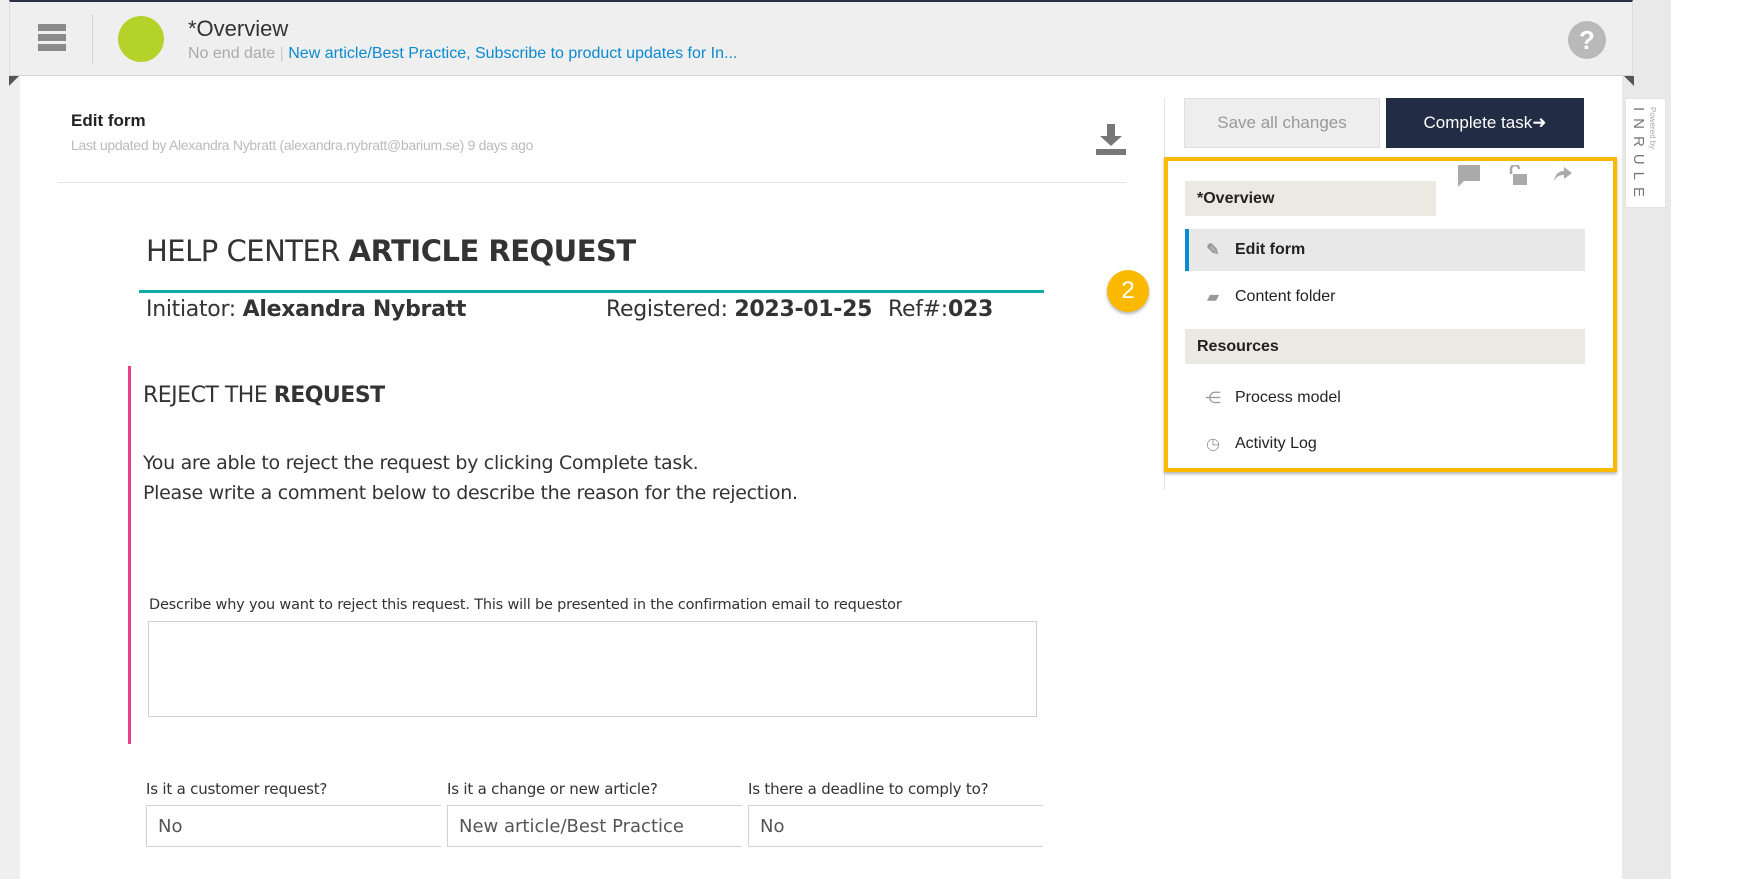  What do you see at coordinates (1638, 156) in the screenshot?
I see `logo-text: INRULE` at bounding box center [1638, 156].